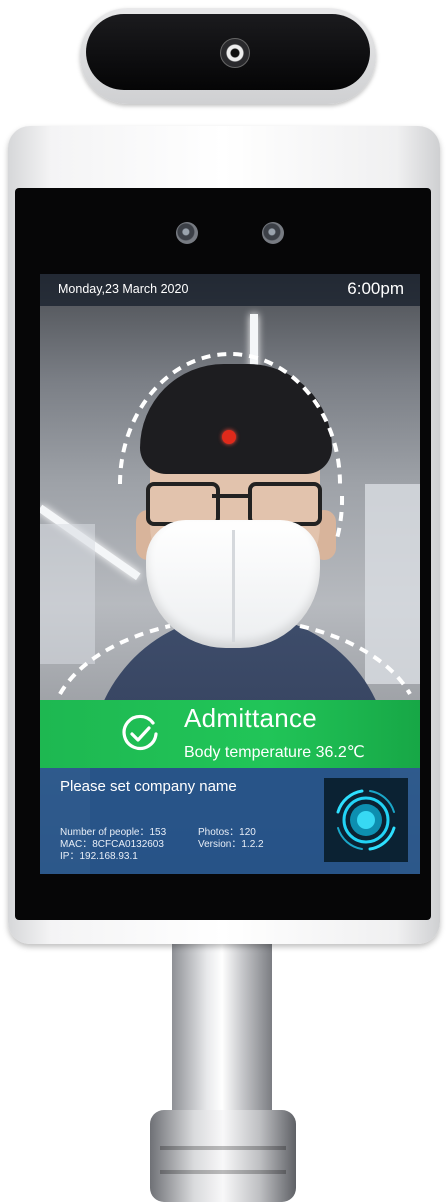 Image resolution: width=446 pixels, height=1202 pixels. Describe the element at coordinates (99, 856) in the screenshot. I see `ip-address-label: IP：192.168.93.1` at that location.